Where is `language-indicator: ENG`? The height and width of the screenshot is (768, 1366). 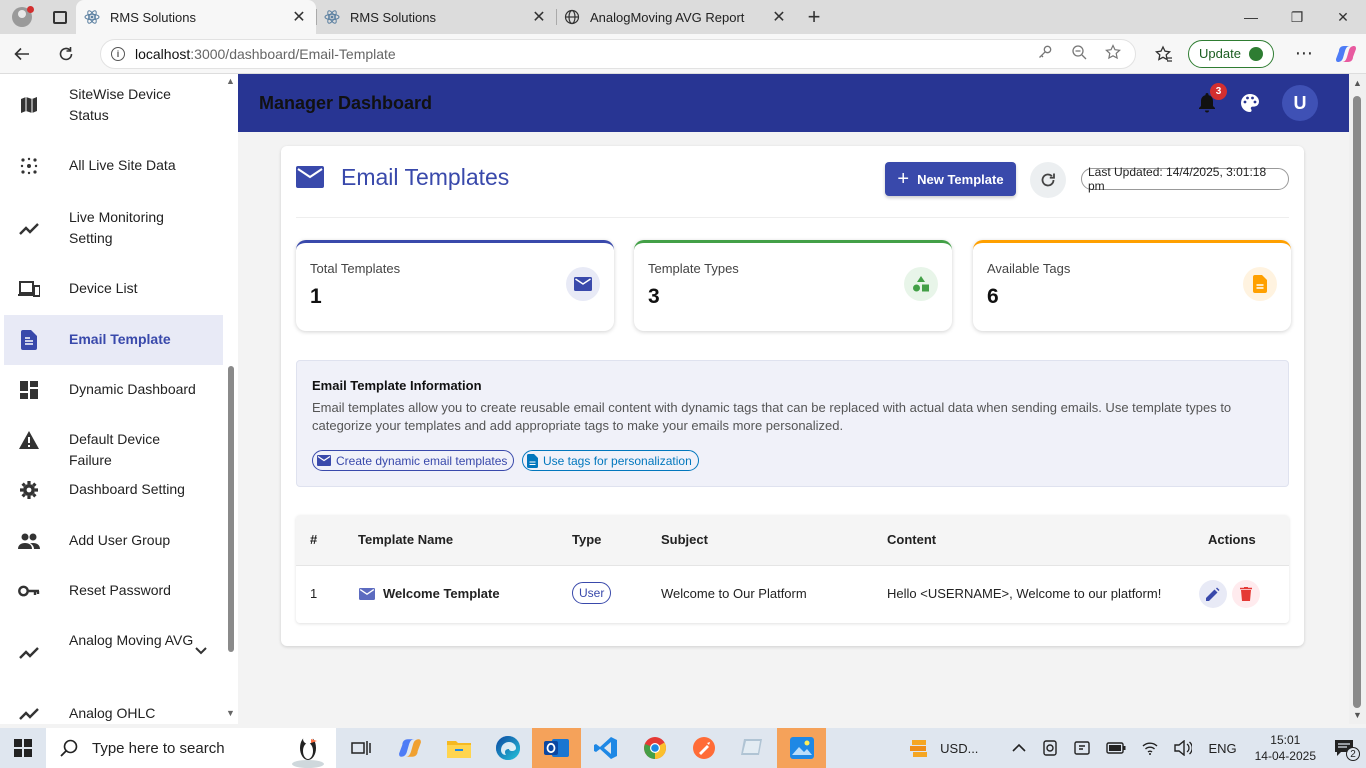 language-indicator: ENG is located at coordinates (1222, 748).